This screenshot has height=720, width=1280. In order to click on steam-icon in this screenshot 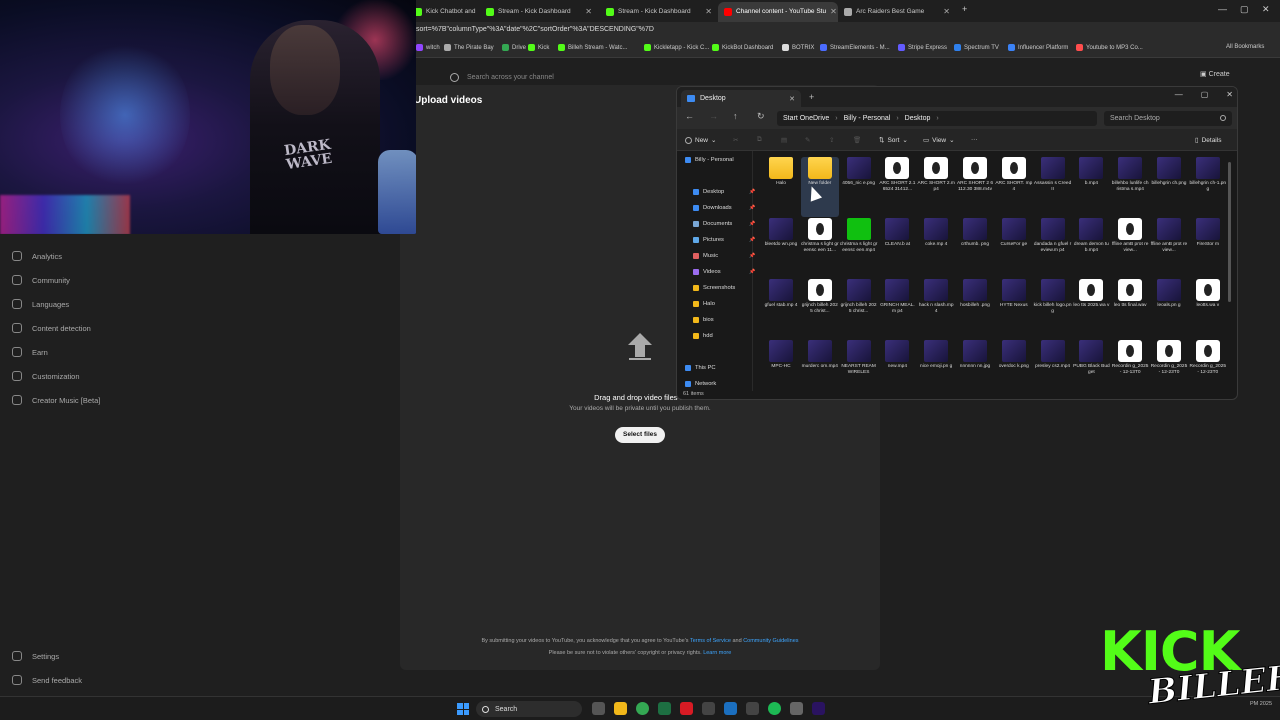, I will do `click(730, 708)`.